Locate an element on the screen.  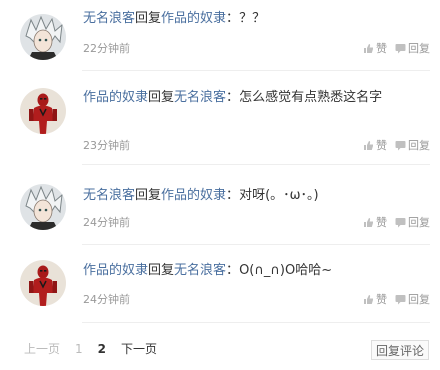
comment-text: 作品的奴隶回复无名浪客：怎么感觉有点熟悉这名字 is located at coordinates (250, 98).